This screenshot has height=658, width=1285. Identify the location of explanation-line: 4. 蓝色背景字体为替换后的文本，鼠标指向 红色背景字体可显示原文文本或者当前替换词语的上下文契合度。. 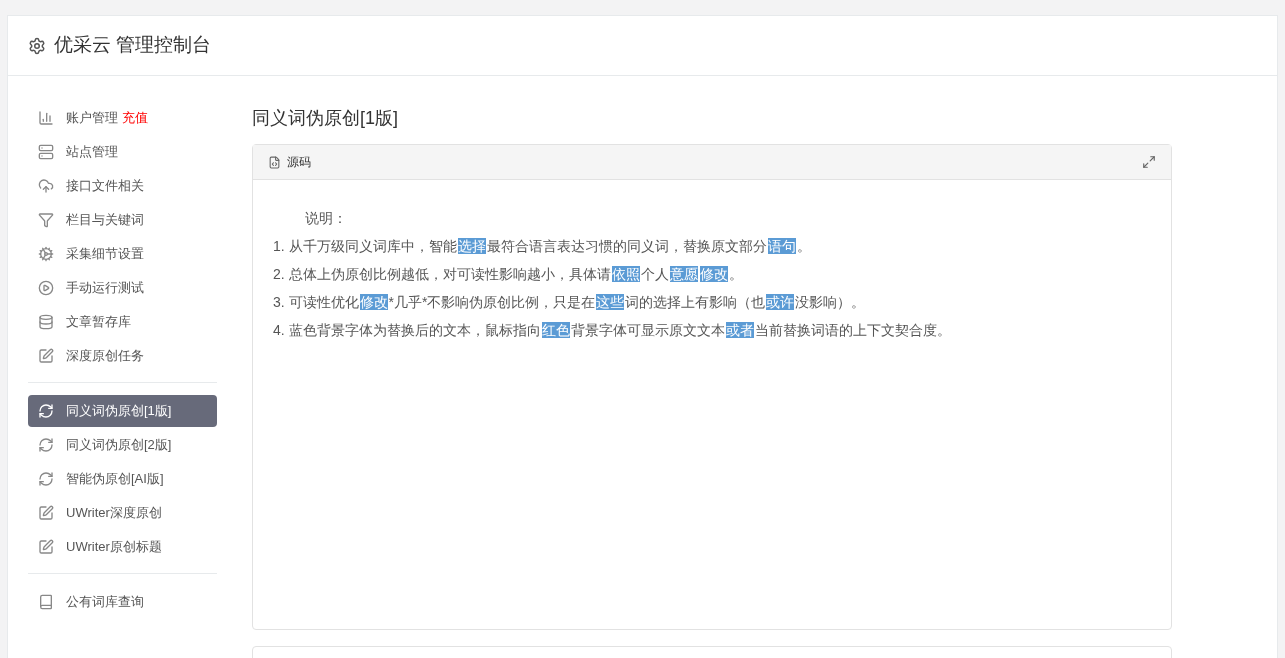
(612, 330).